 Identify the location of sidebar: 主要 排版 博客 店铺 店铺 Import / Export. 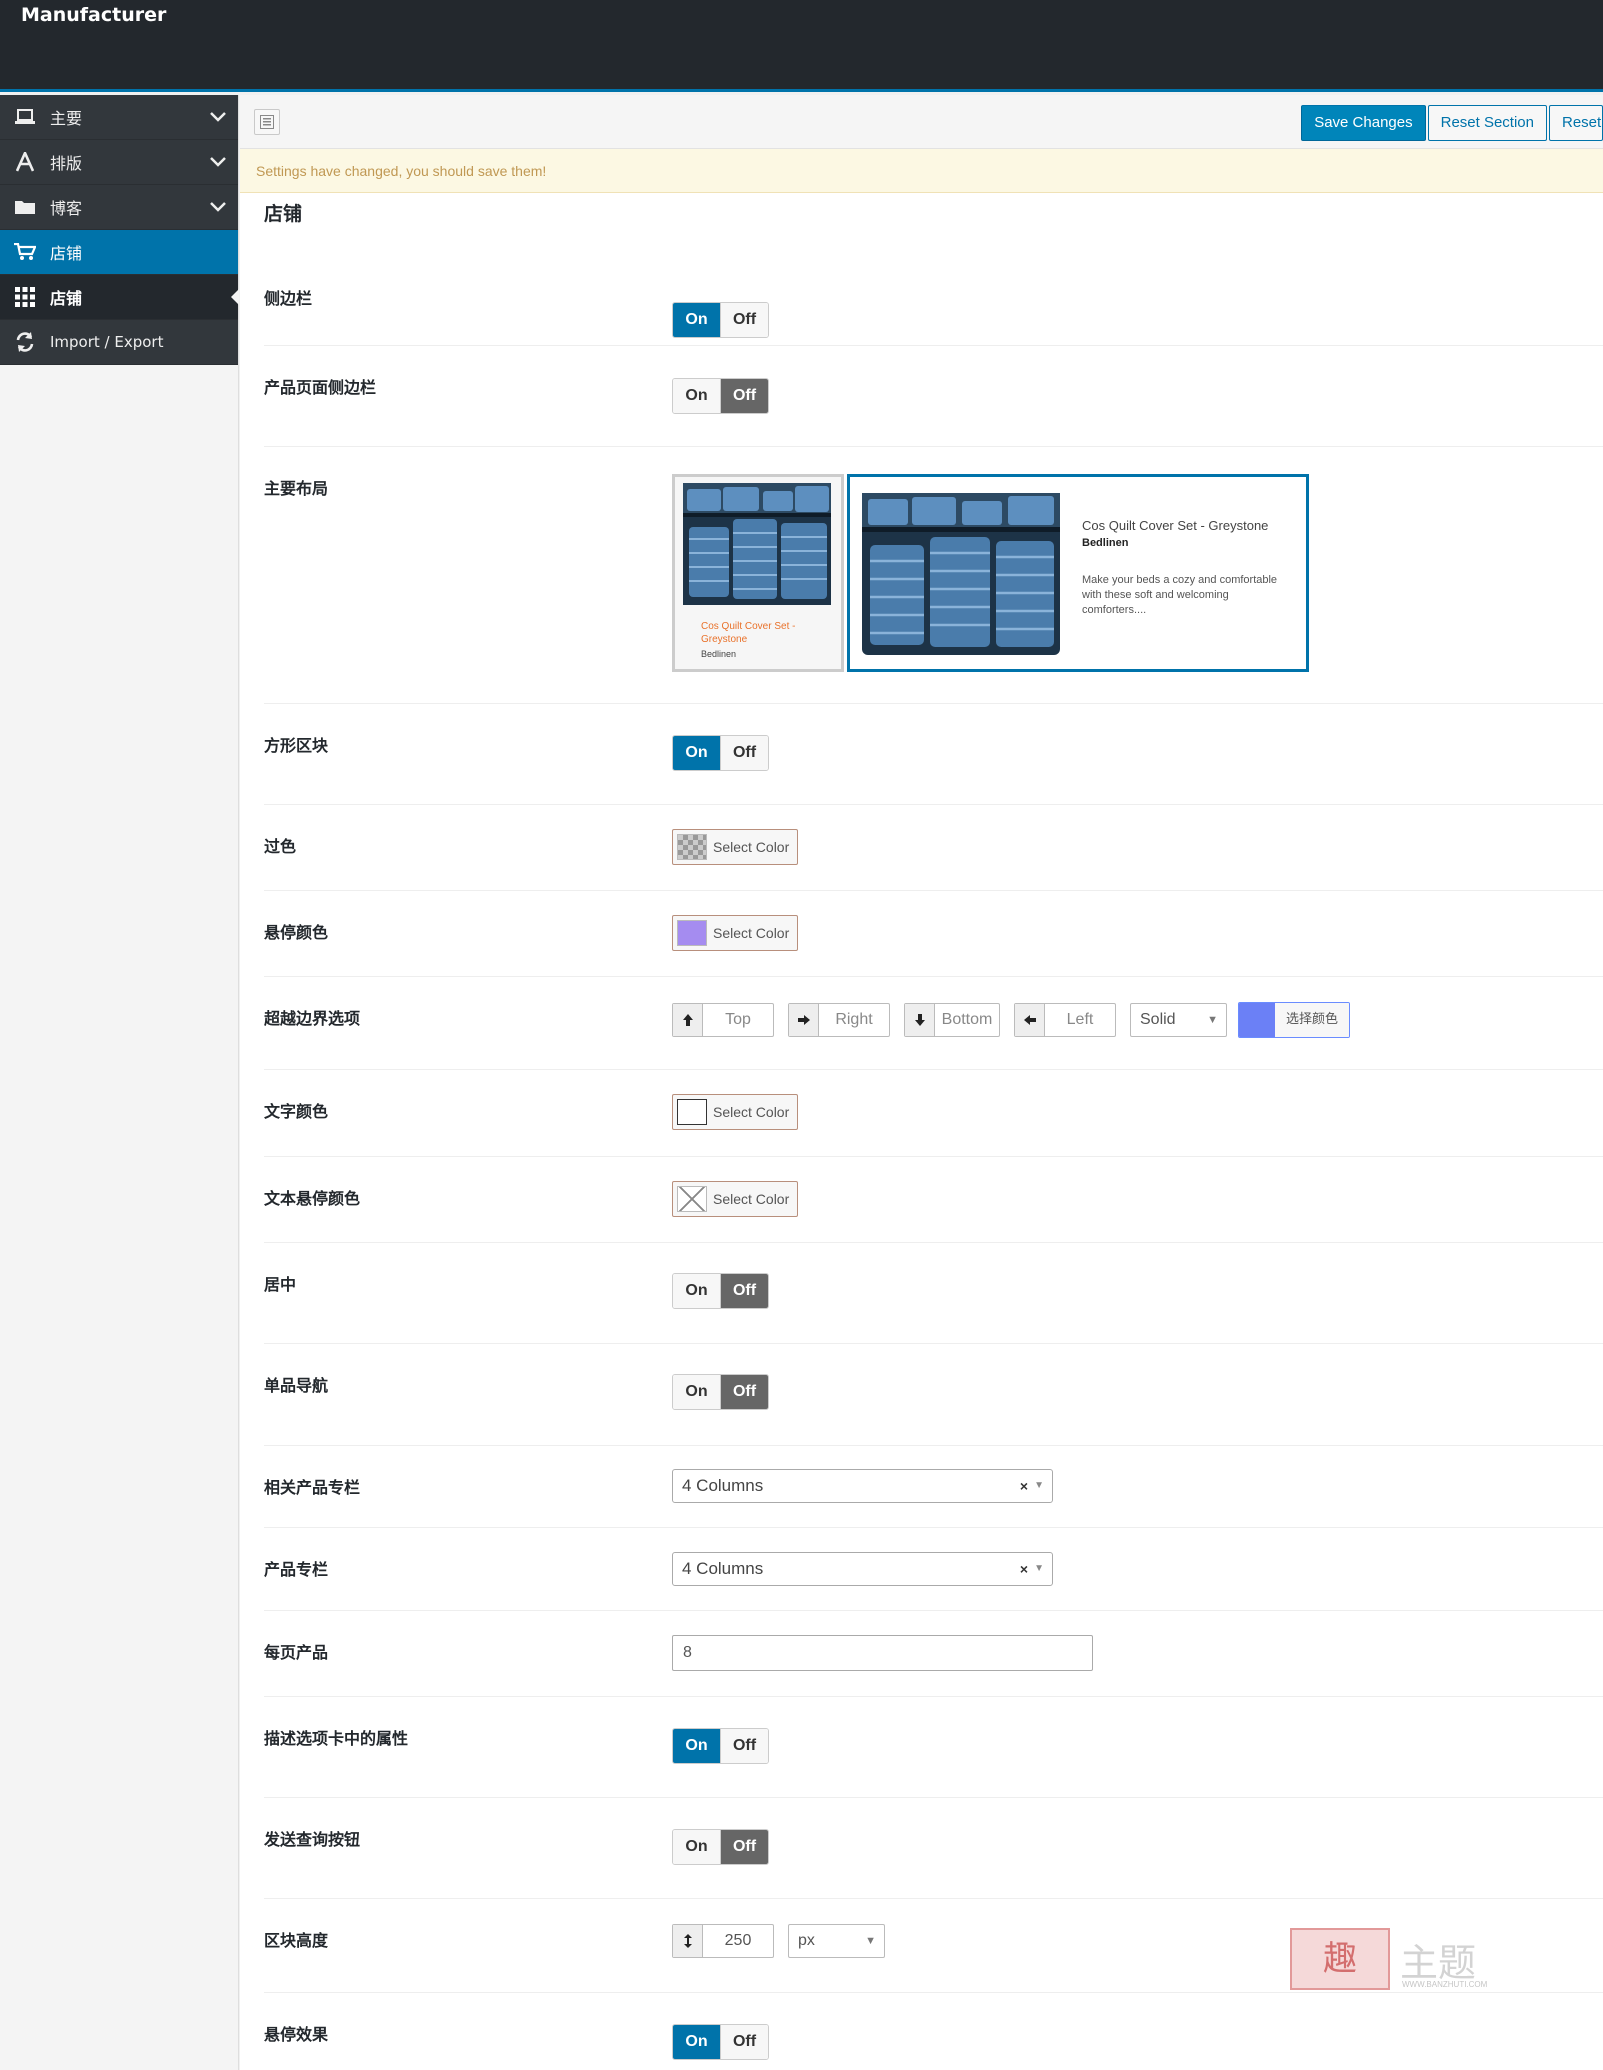
(119, 1082).